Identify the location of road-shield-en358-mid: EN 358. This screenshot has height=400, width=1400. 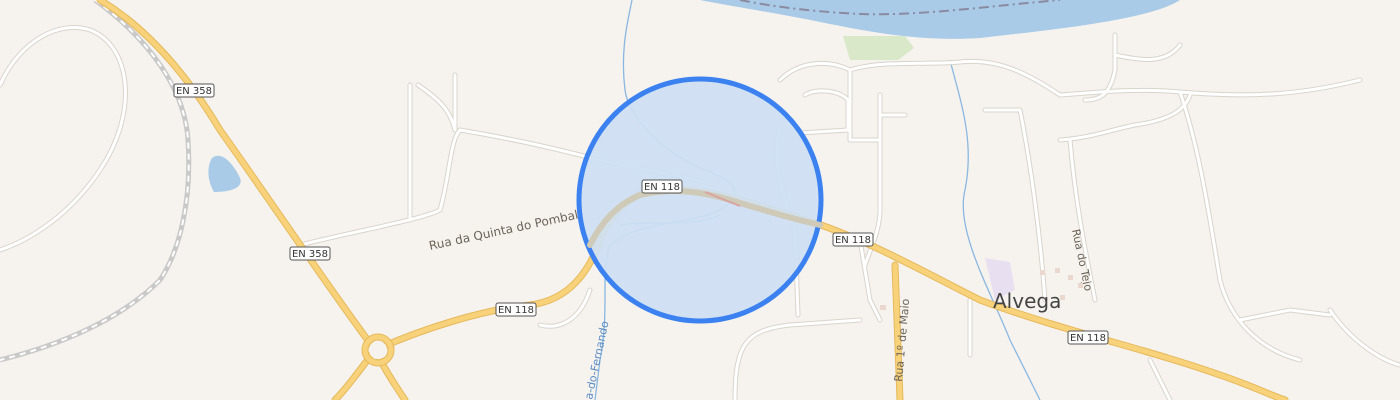
(310, 253).